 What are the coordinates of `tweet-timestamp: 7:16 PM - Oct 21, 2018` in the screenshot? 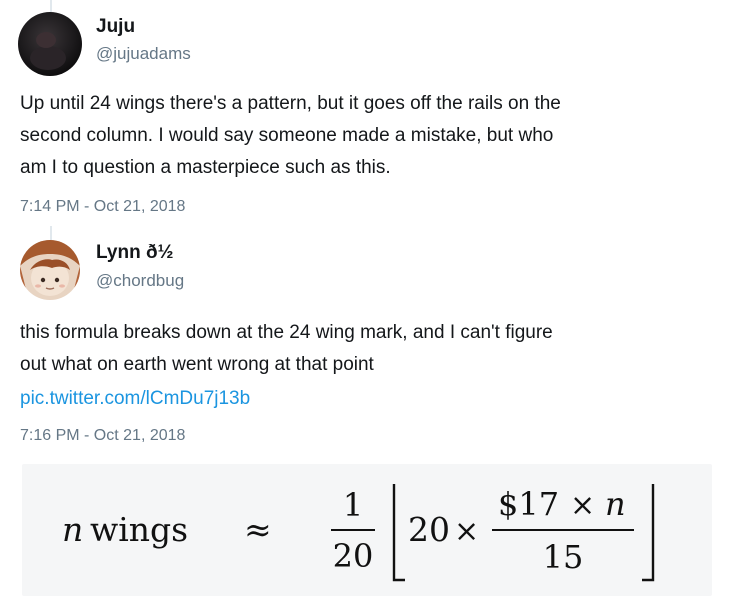 It's located at (102, 436).